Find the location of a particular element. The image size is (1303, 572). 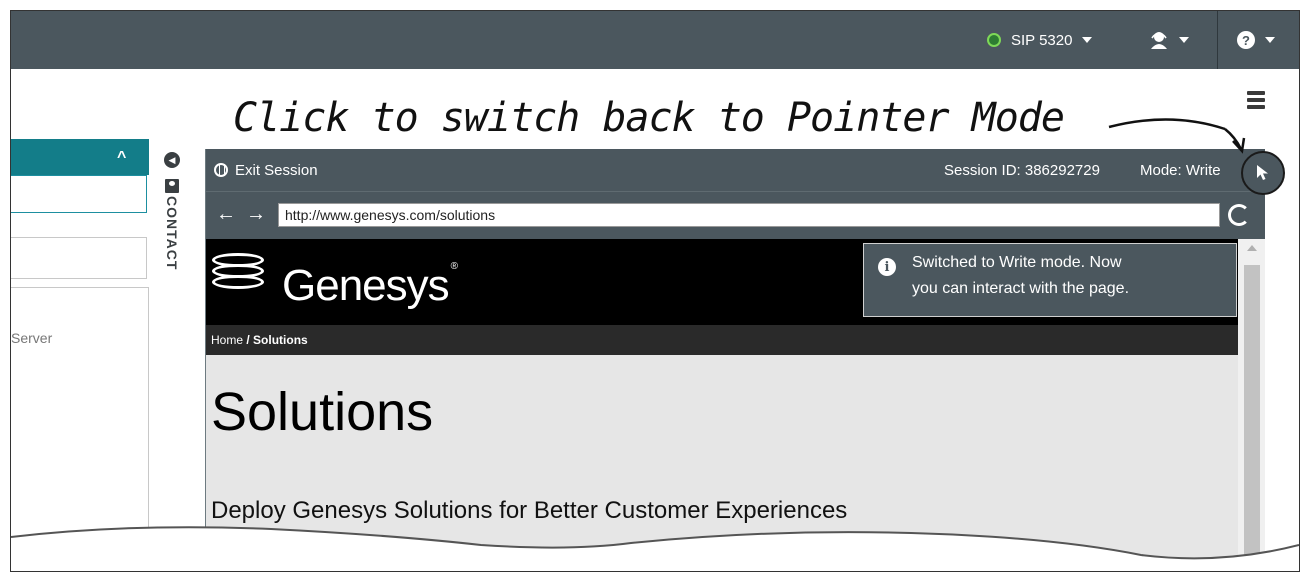

genesys-logo-icon is located at coordinates (242, 273).